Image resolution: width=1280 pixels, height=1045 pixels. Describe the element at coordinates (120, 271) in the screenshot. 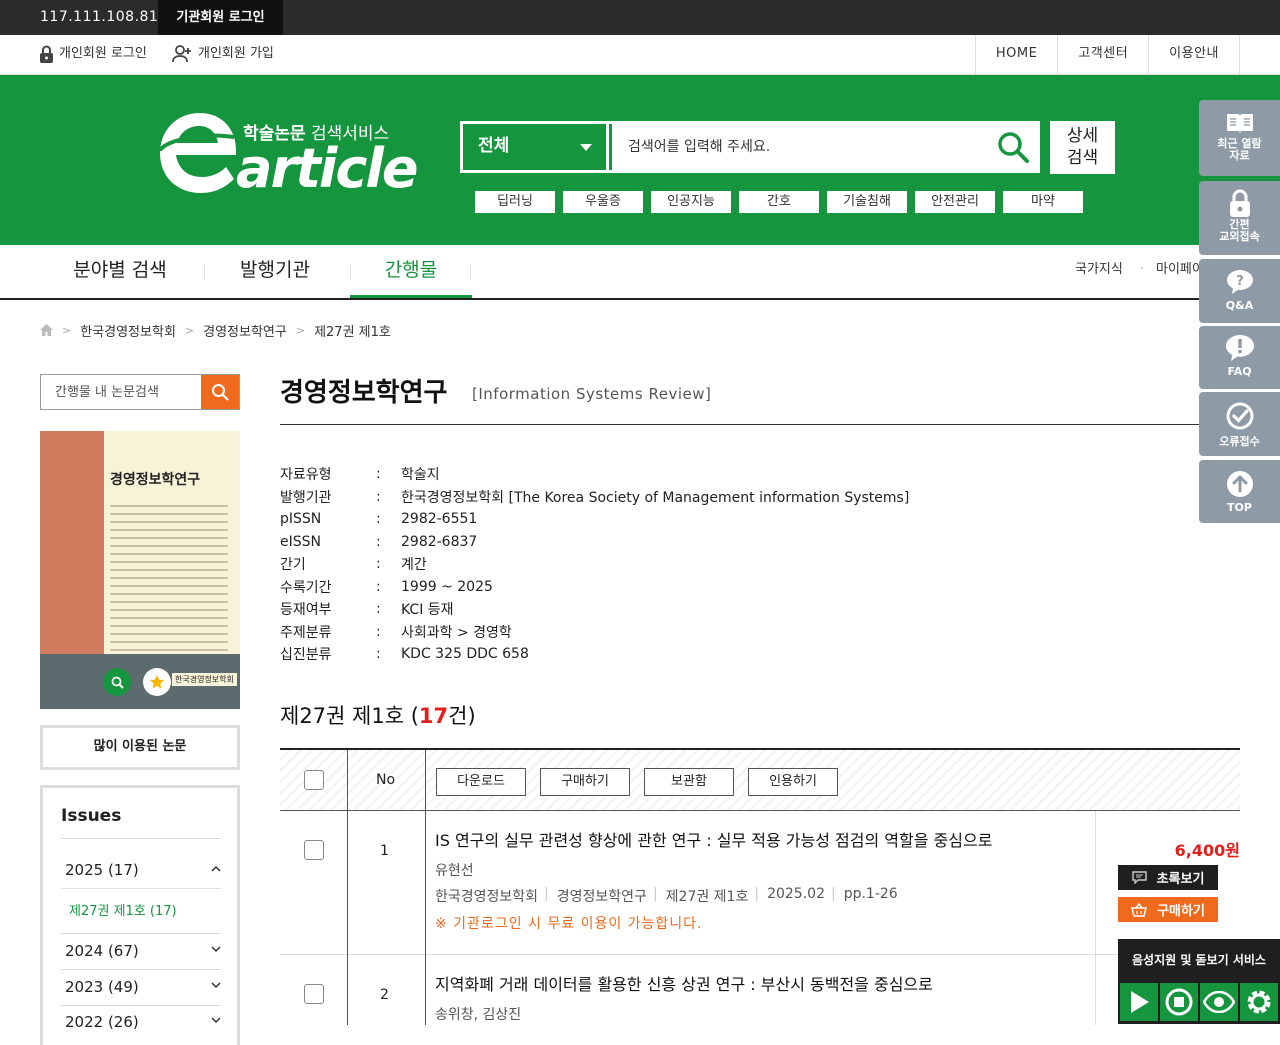

I see `main-nav-field-search: 분야별 검색` at that location.